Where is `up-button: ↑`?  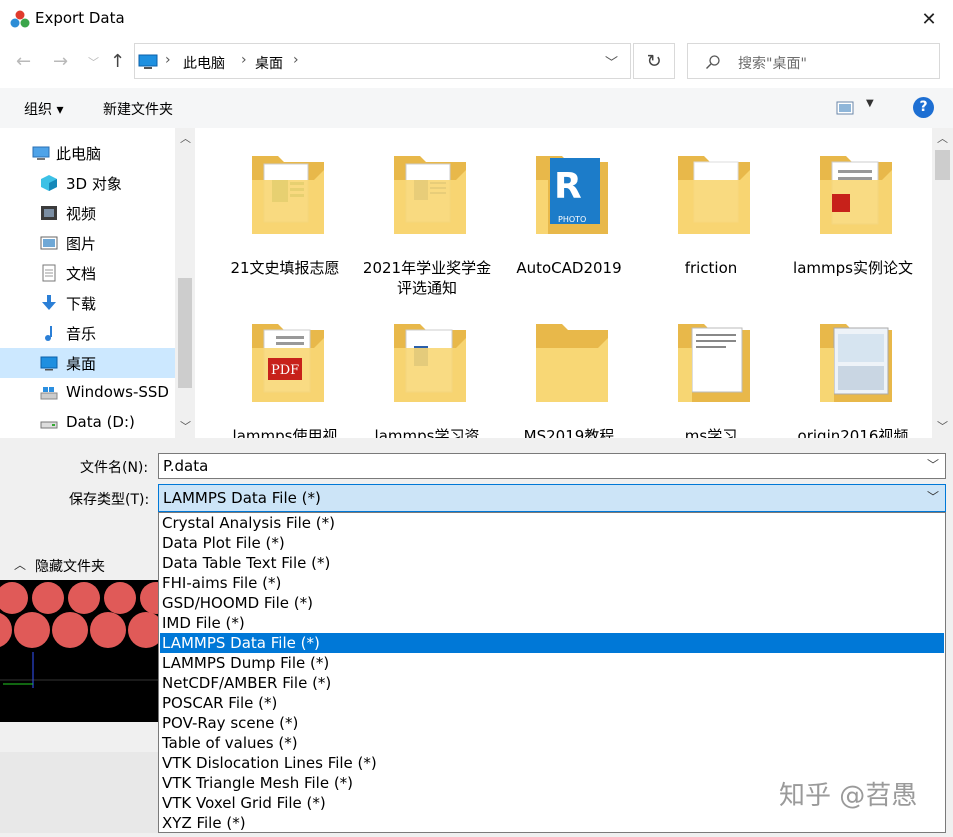 up-button: ↑ is located at coordinates (117, 61).